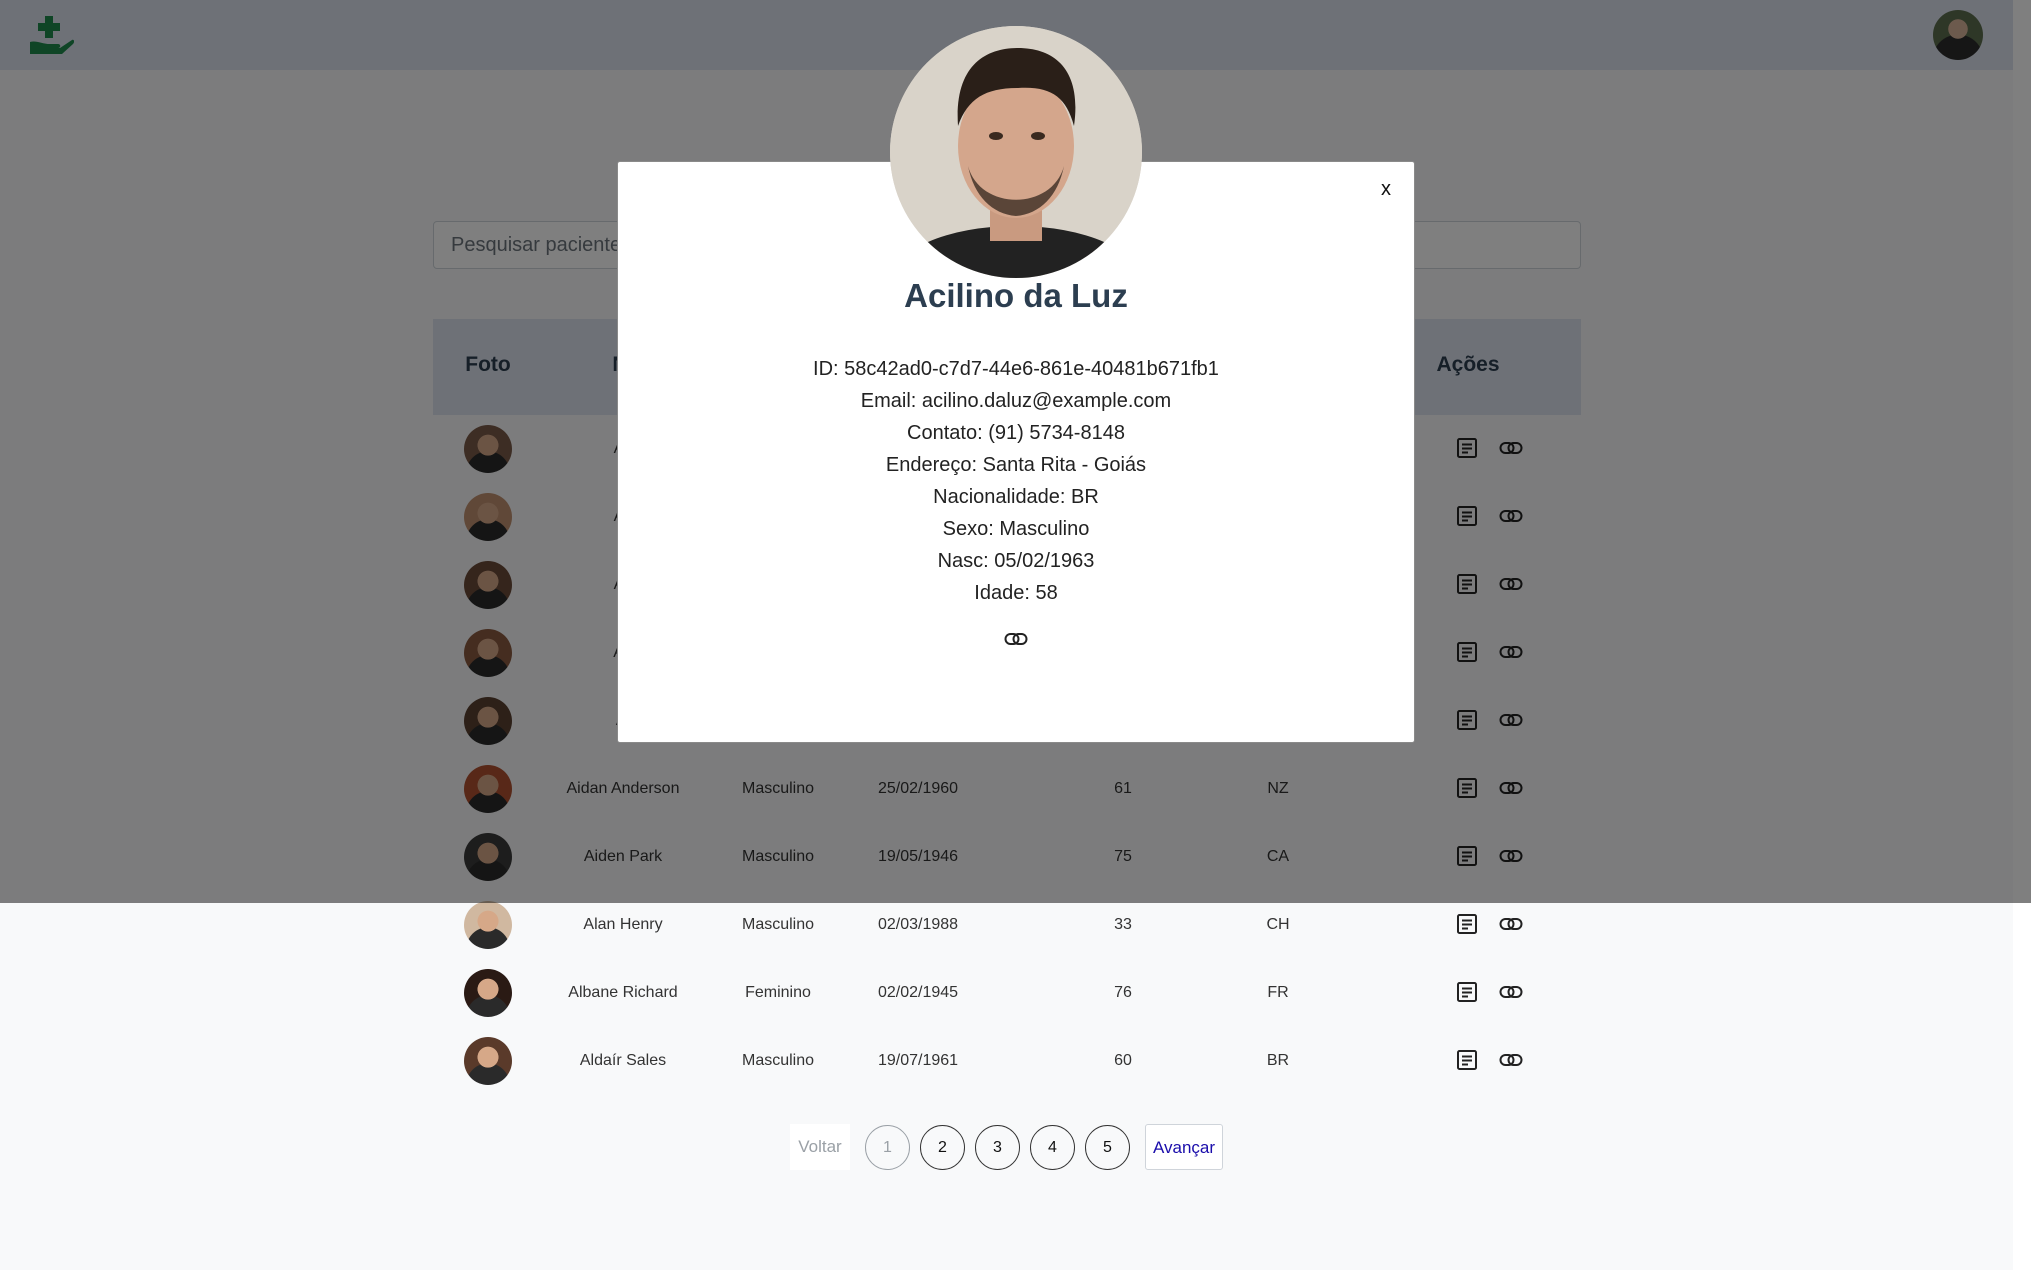  What do you see at coordinates (1016, 465) in the screenshot?
I see `patient-info-line: Endereço: Santa Rita - Goiás` at bounding box center [1016, 465].